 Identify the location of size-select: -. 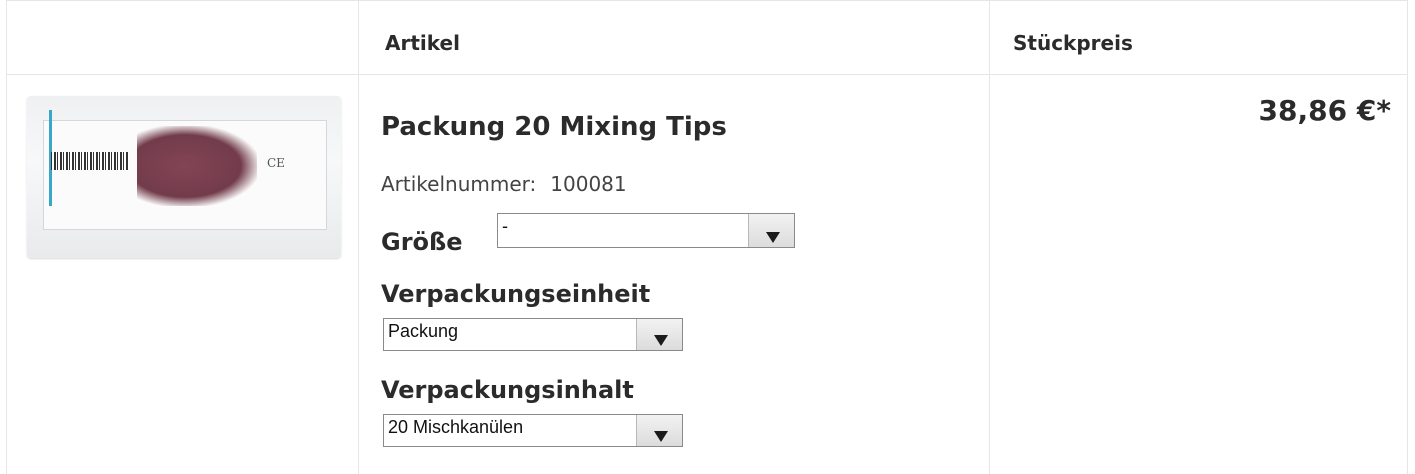
(646, 230).